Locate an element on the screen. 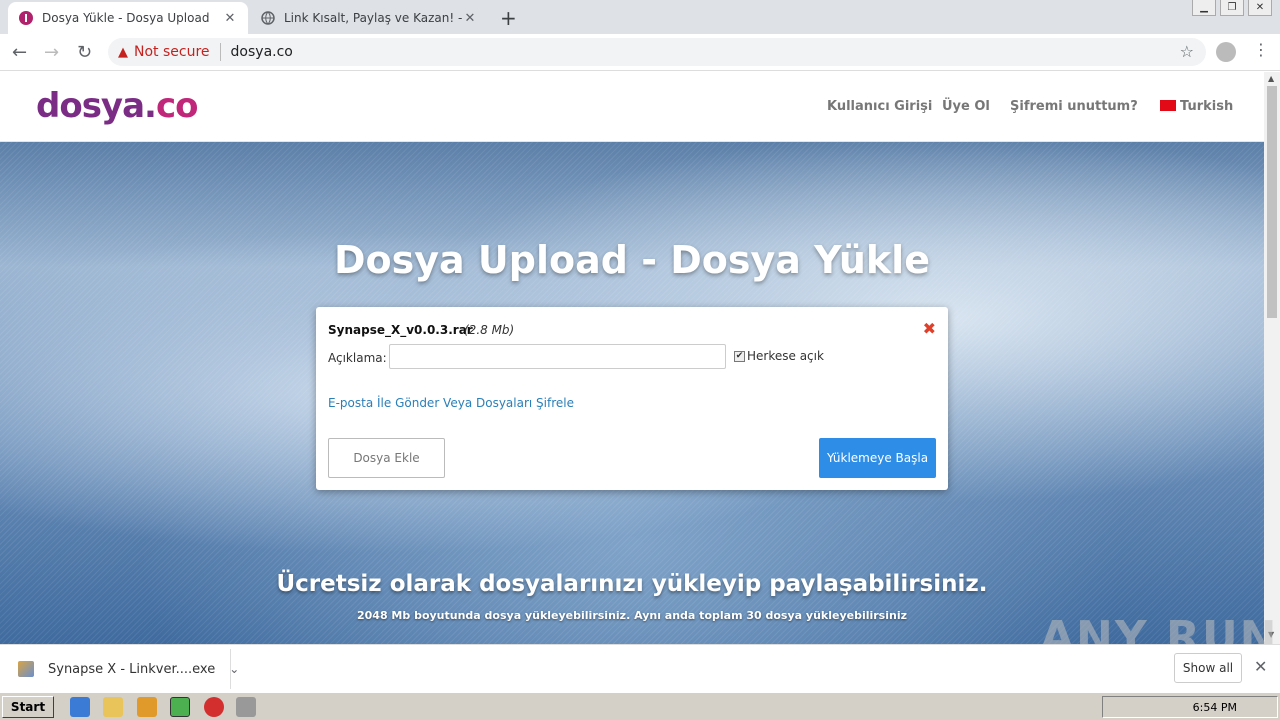 The height and width of the screenshot is (720, 1280). remove-file-icon: ✖ is located at coordinates (929, 328).